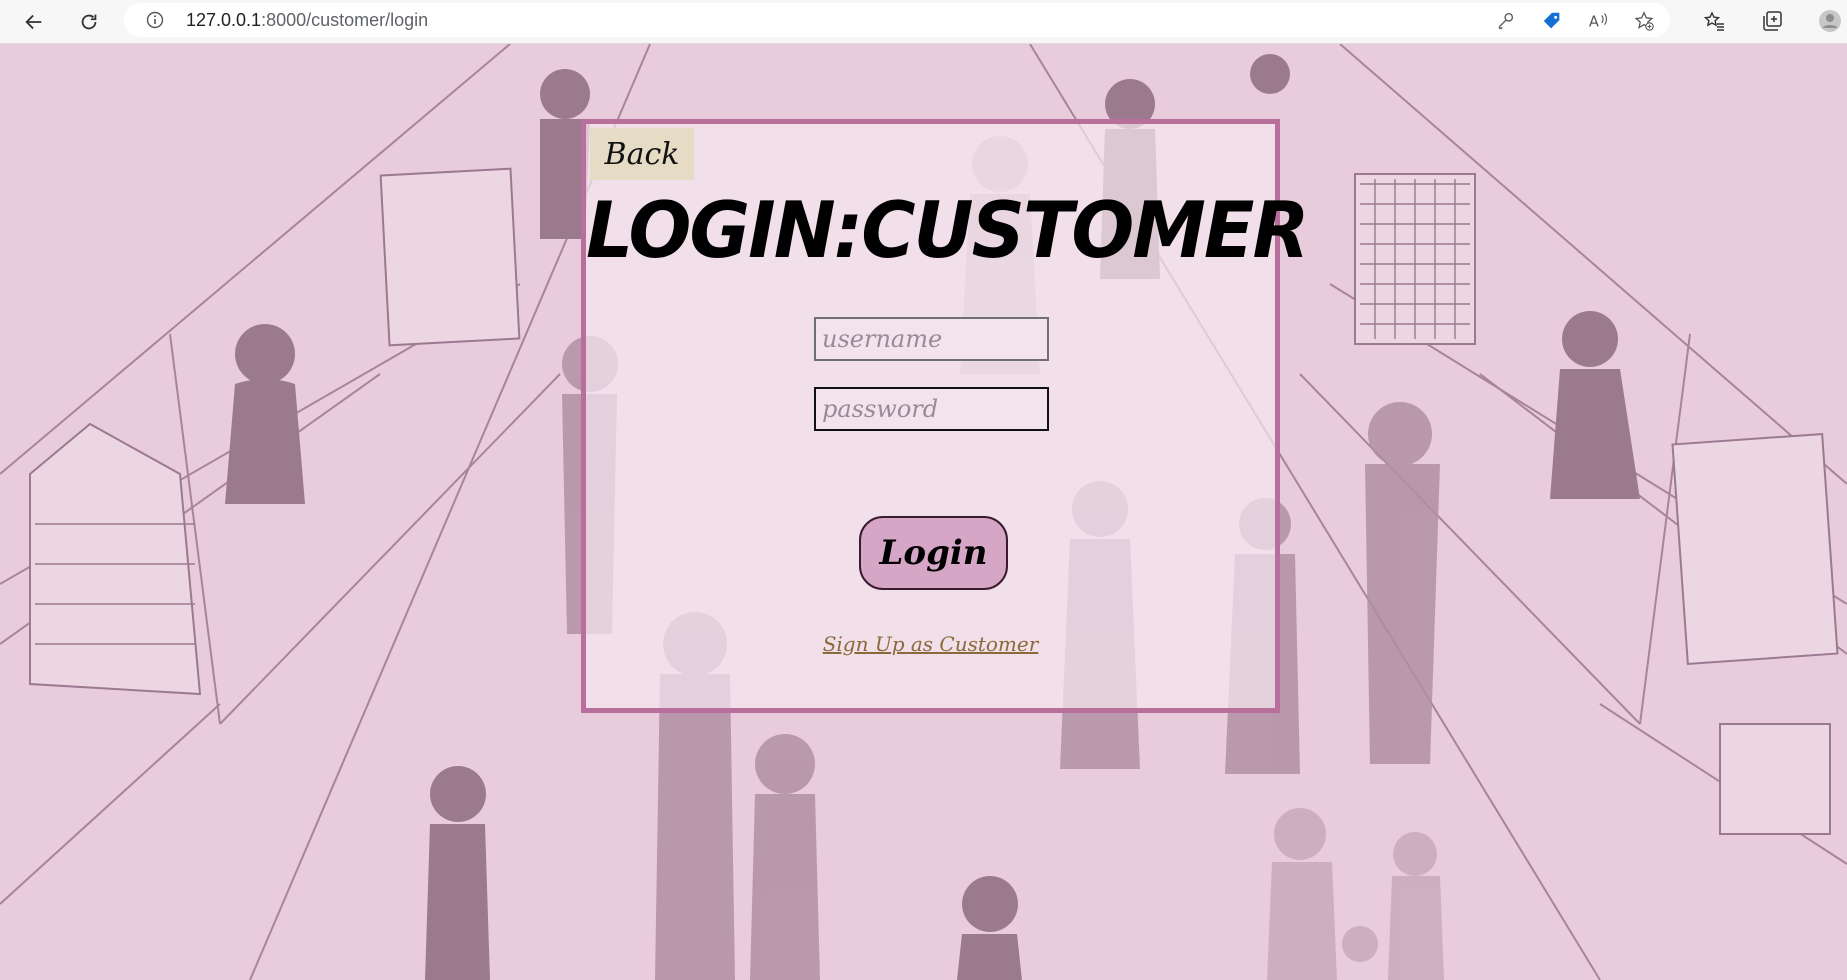 The image size is (1847, 980). I want to click on browser-toolbar: 127.0.0.1:8000/customer/login A, so click(923, 22).